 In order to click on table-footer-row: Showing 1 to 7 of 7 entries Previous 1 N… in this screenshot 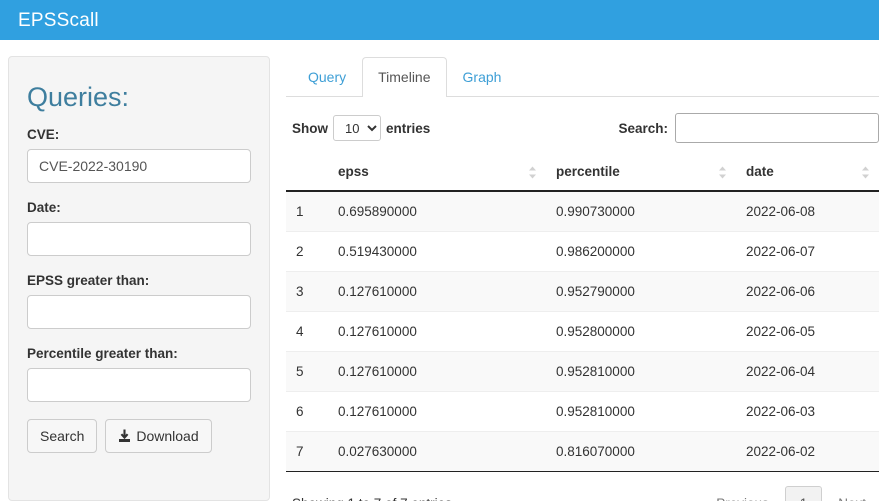, I will do `click(582, 486)`.